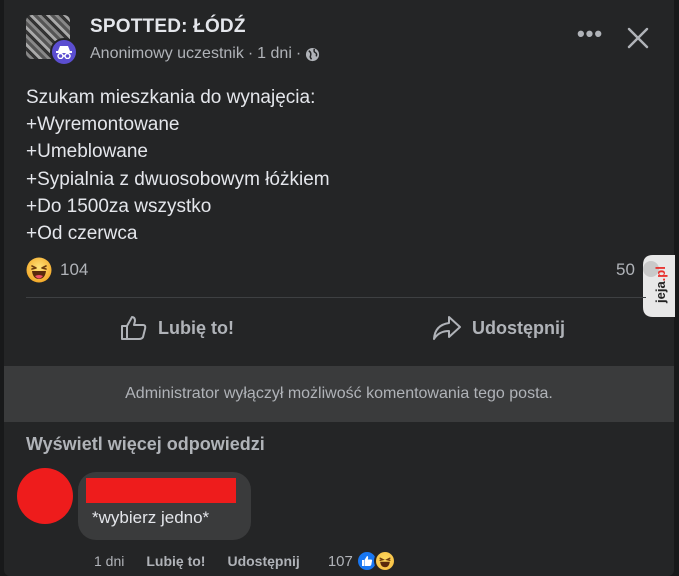  What do you see at coordinates (175, 561) in the screenshot?
I see `comment-like-link: Lubię to!` at bounding box center [175, 561].